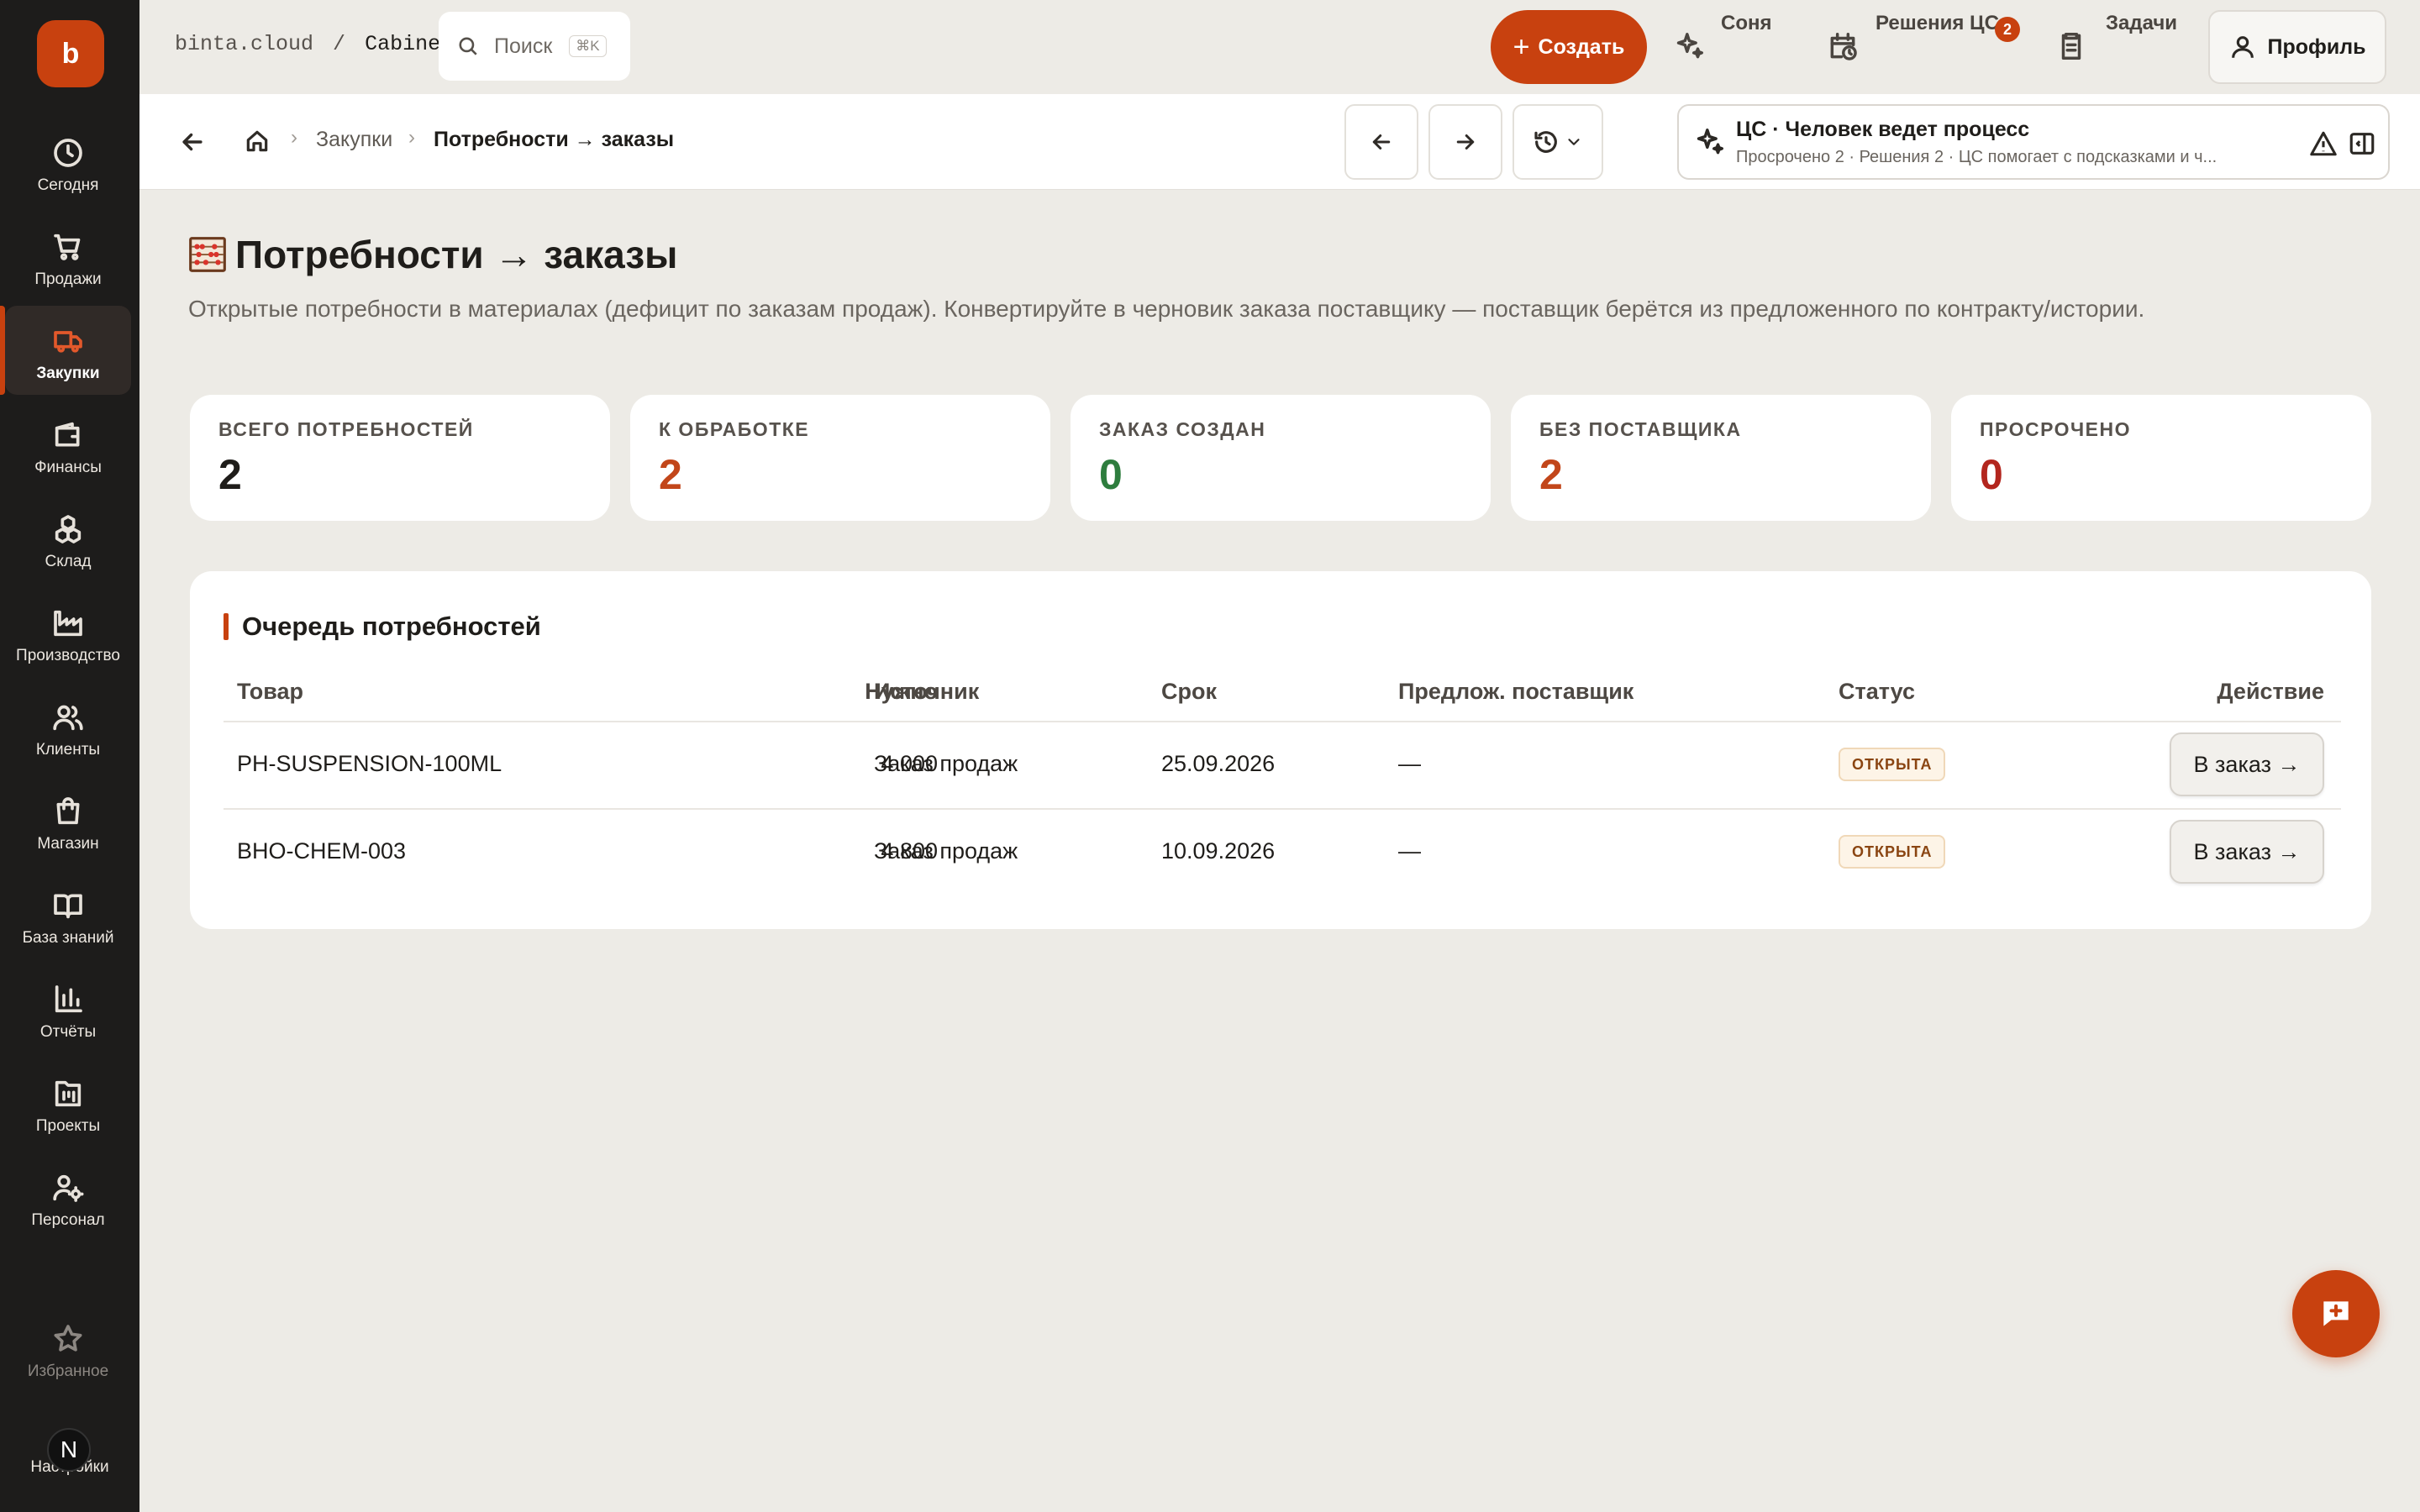 Image resolution: width=2420 pixels, height=1512 pixels. What do you see at coordinates (354, 140) in the screenshot?
I see `breadcrumb-parent: Закупки` at bounding box center [354, 140].